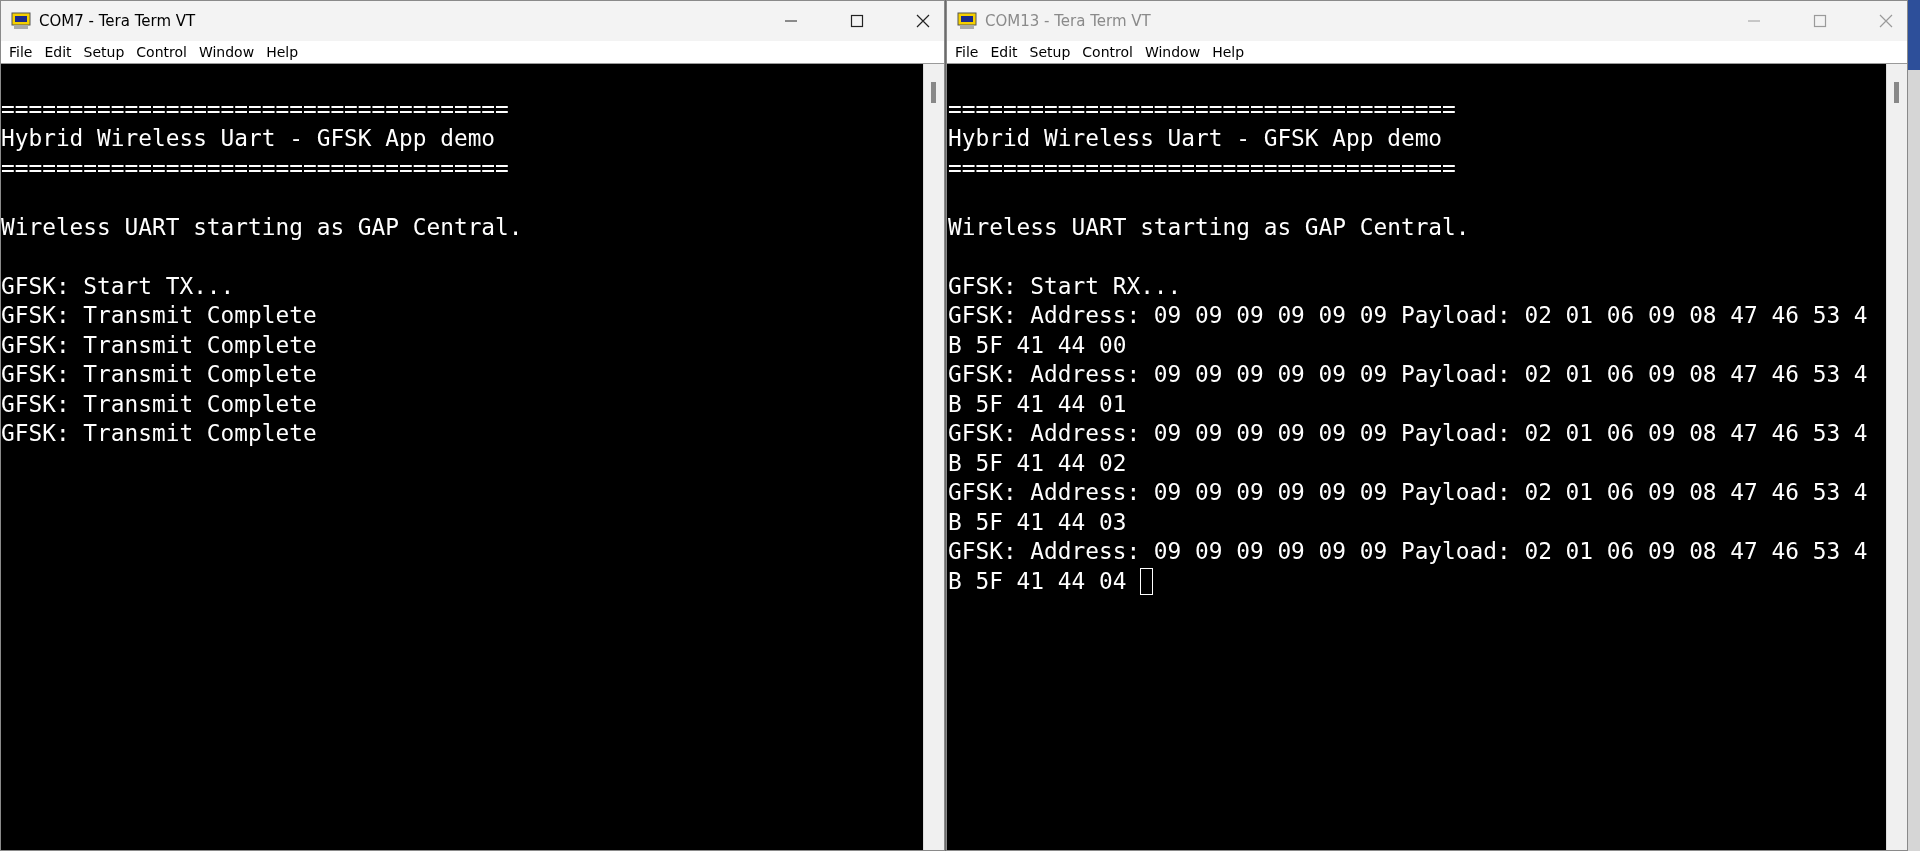 This screenshot has height=851, width=1920. I want to click on maximize-icon, so click(857, 21).